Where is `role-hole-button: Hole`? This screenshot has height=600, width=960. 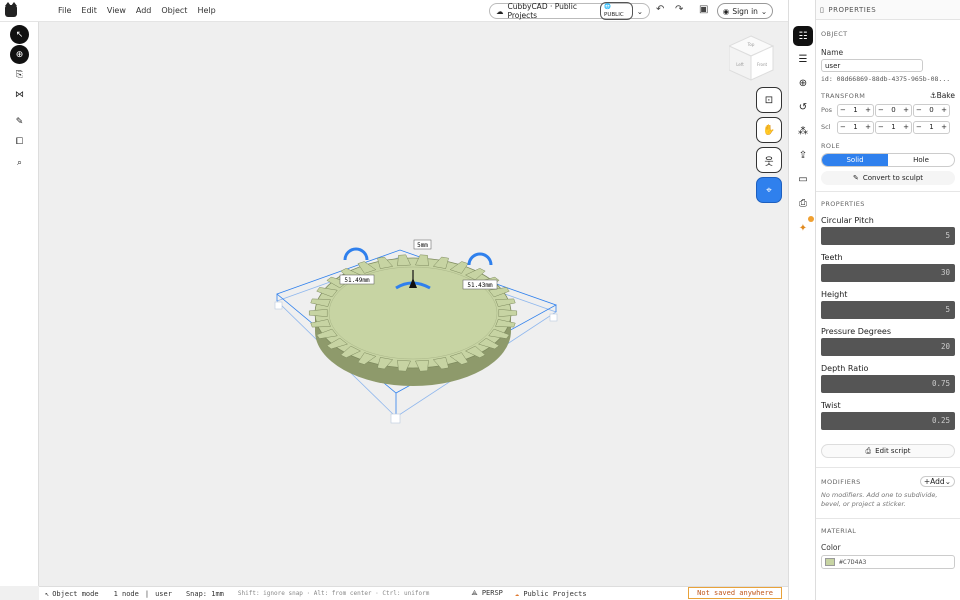 role-hole-button: Hole is located at coordinates (921, 160).